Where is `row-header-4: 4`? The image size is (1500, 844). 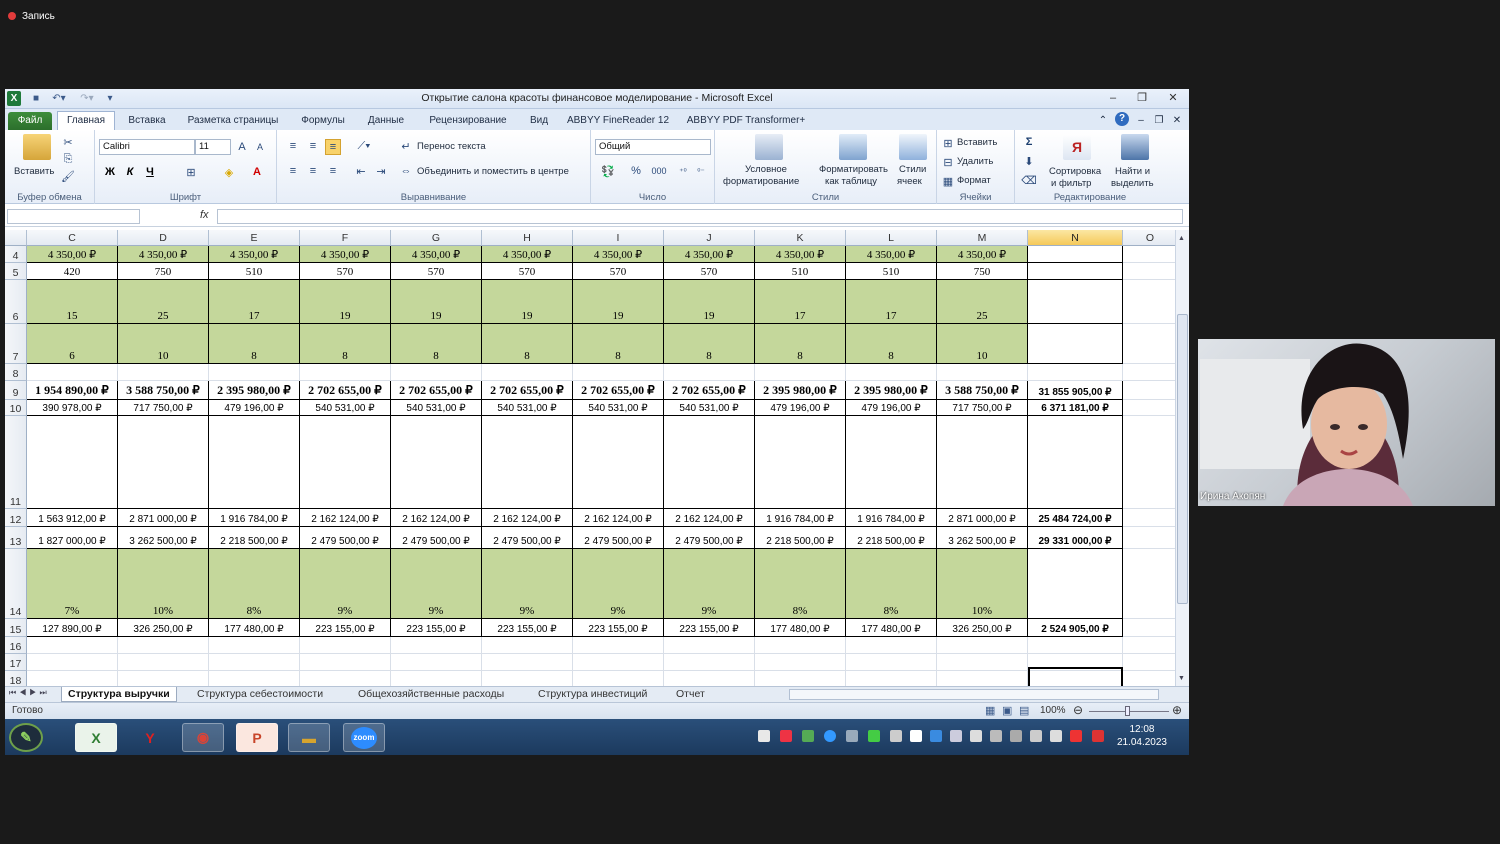
row-header-4: 4 is located at coordinates (16, 254).